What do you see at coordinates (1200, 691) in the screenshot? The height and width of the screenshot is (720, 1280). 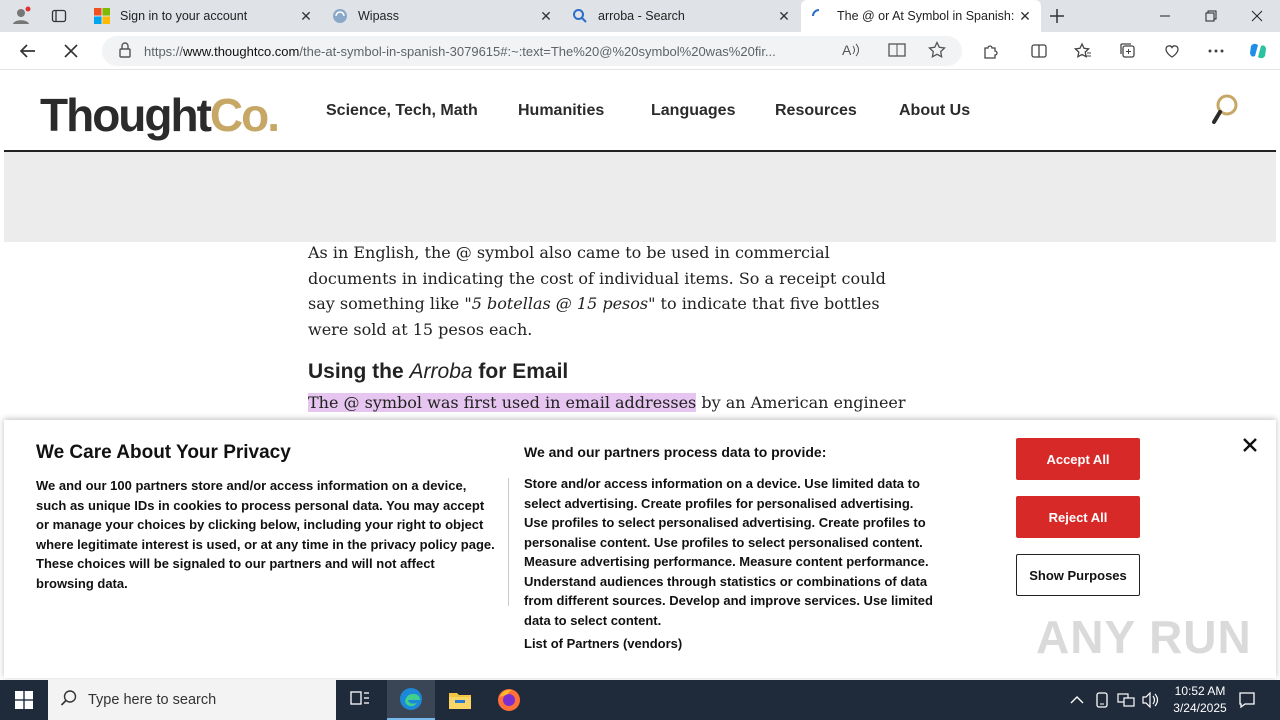 I see `clock-time: 10:52 AM` at bounding box center [1200, 691].